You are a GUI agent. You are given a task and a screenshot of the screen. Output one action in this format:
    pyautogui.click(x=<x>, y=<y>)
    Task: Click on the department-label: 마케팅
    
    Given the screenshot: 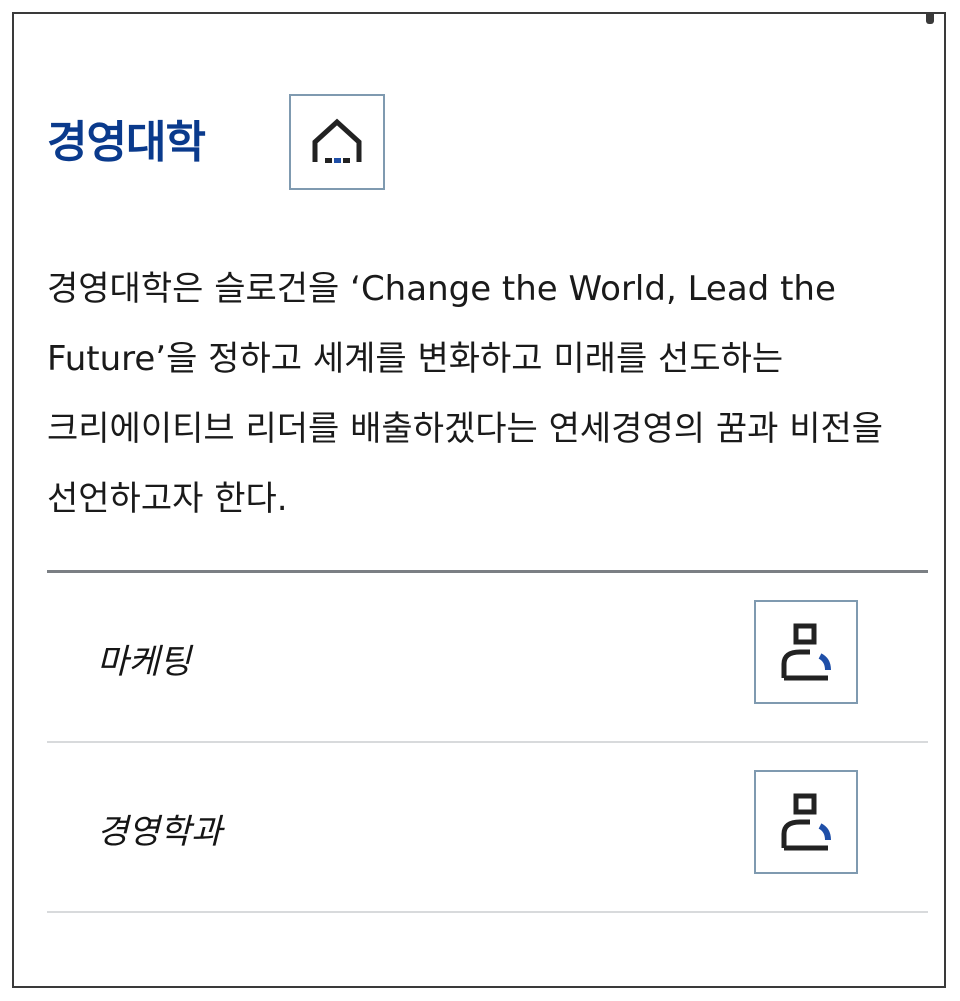 What is the action you would take?
    pyautogui.click(x=144, y=661)
    